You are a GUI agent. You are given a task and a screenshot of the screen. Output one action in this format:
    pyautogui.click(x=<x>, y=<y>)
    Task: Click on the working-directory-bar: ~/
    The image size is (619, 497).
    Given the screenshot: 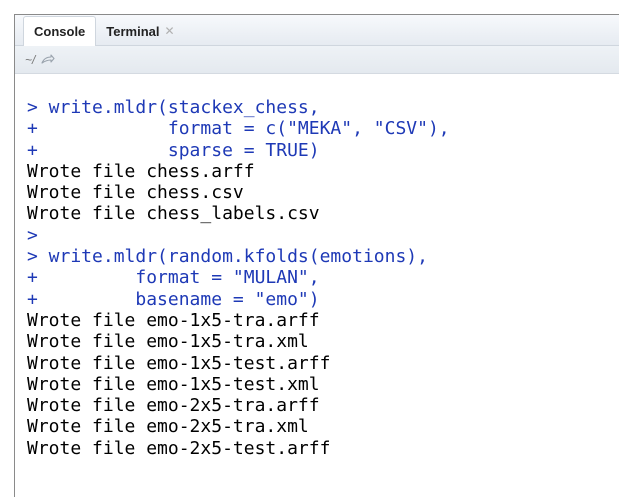 What is the action you would take?
    pyautogui.click(x=317, y=60)
    